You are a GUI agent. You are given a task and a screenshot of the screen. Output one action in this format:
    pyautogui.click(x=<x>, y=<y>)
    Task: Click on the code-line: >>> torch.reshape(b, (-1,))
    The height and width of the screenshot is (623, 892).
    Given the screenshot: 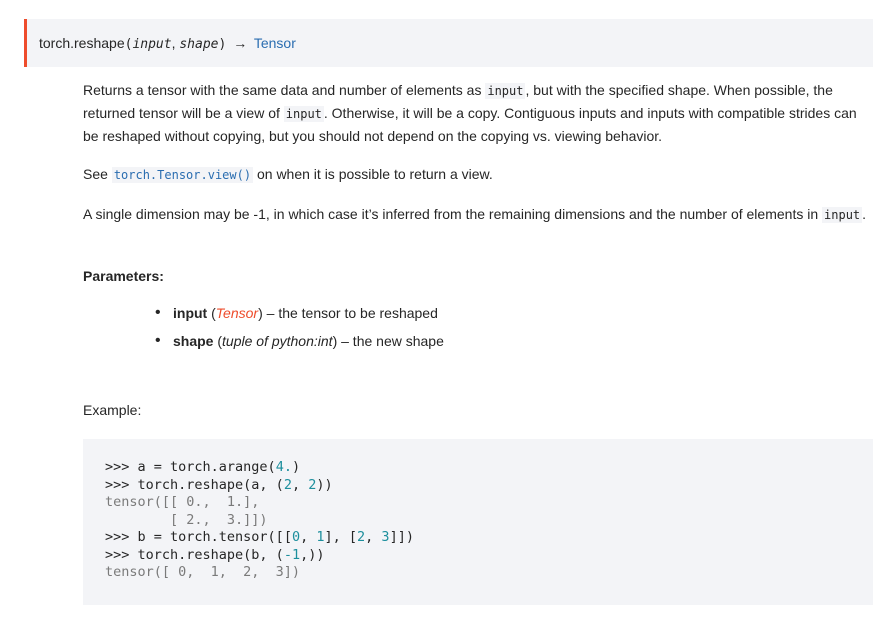 What is the action you would take?
    pyautogui.click(x=215, y=554)
    